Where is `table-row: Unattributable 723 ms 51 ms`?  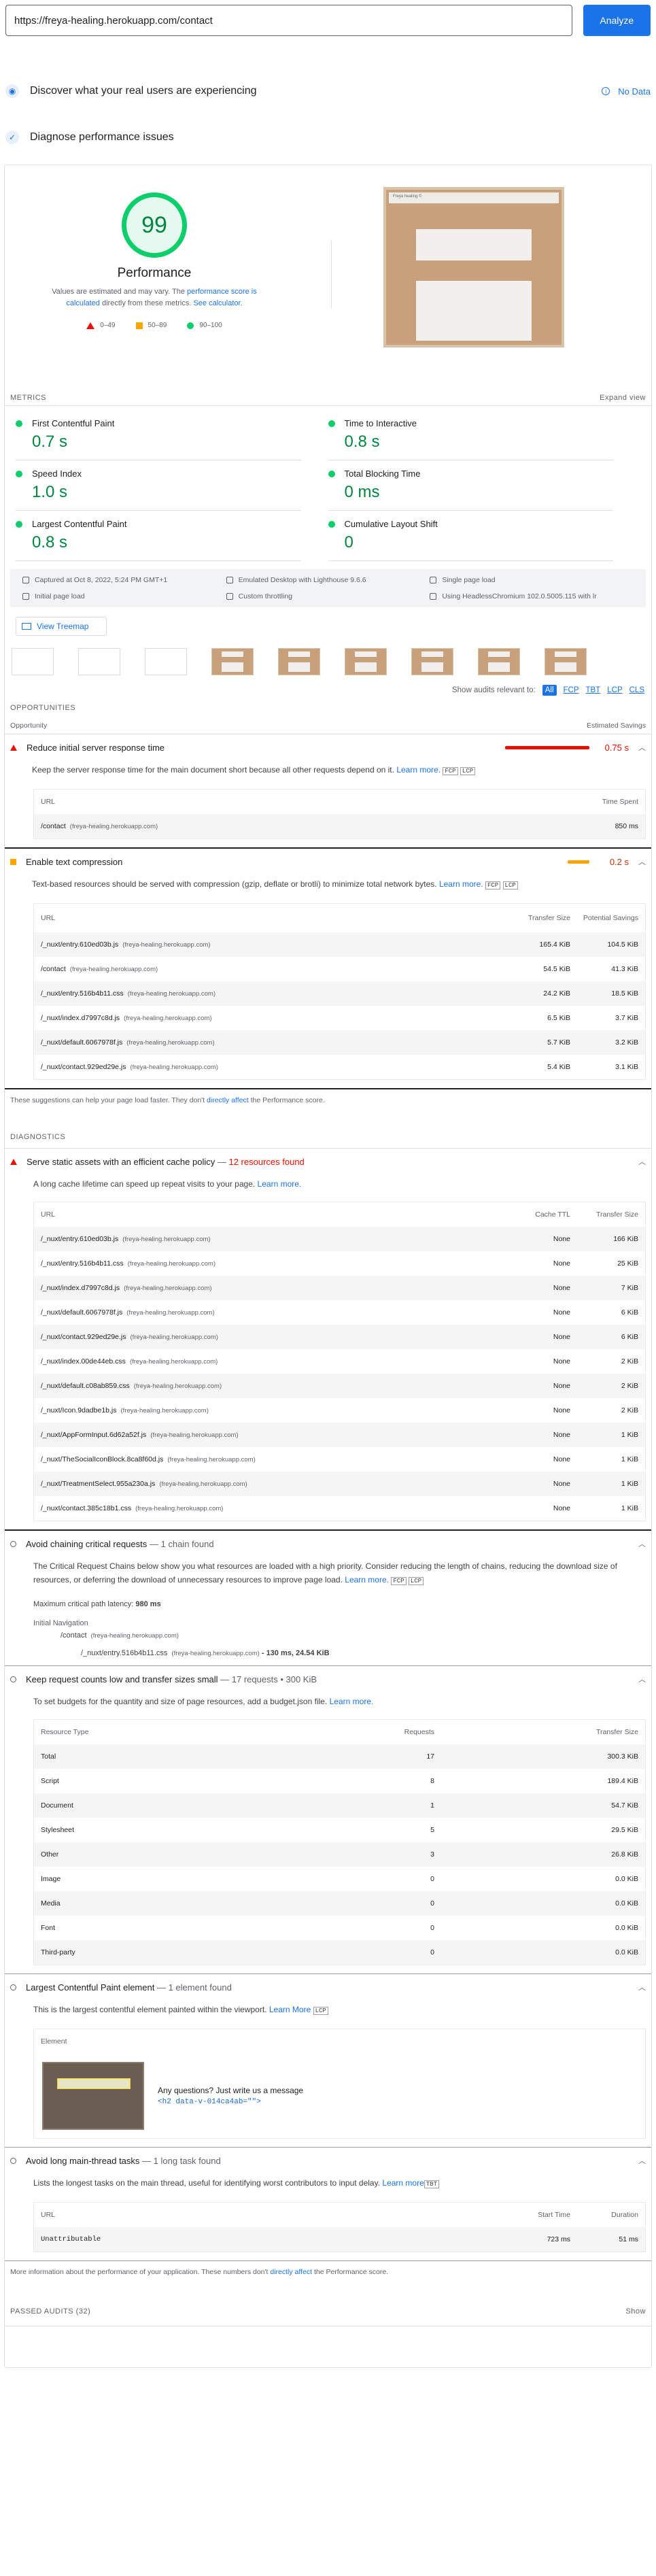 table-row: Unattributable 723 ms 51 ms is located at coordinates (339, 2239).